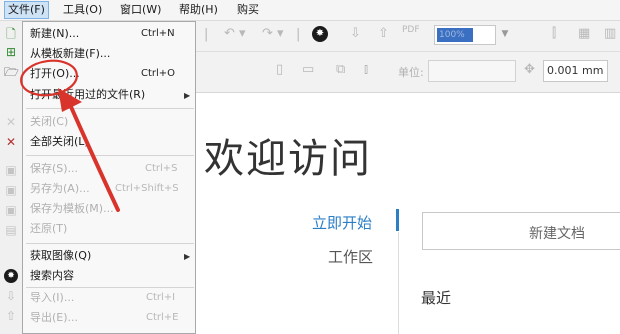 The height and width of the screenshot is (334, 620). What do you see at coordinates (366, 69) in the screenshot?
I see `current-page-icon: ⫾` at bounding box center [366, 69].